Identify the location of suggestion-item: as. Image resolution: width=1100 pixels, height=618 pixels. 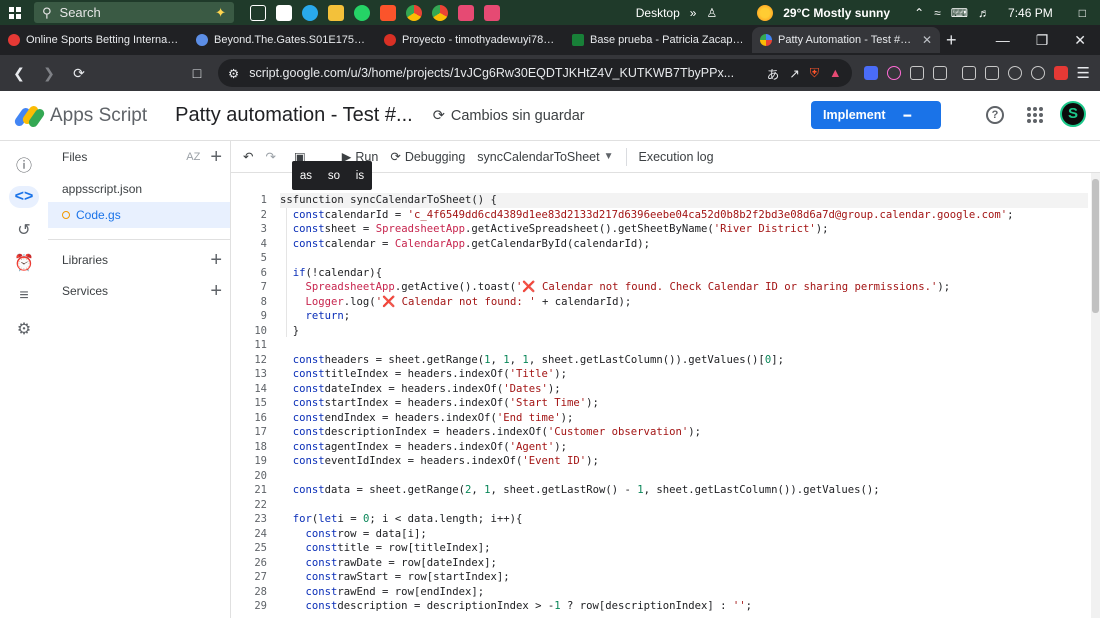
(306, 176).